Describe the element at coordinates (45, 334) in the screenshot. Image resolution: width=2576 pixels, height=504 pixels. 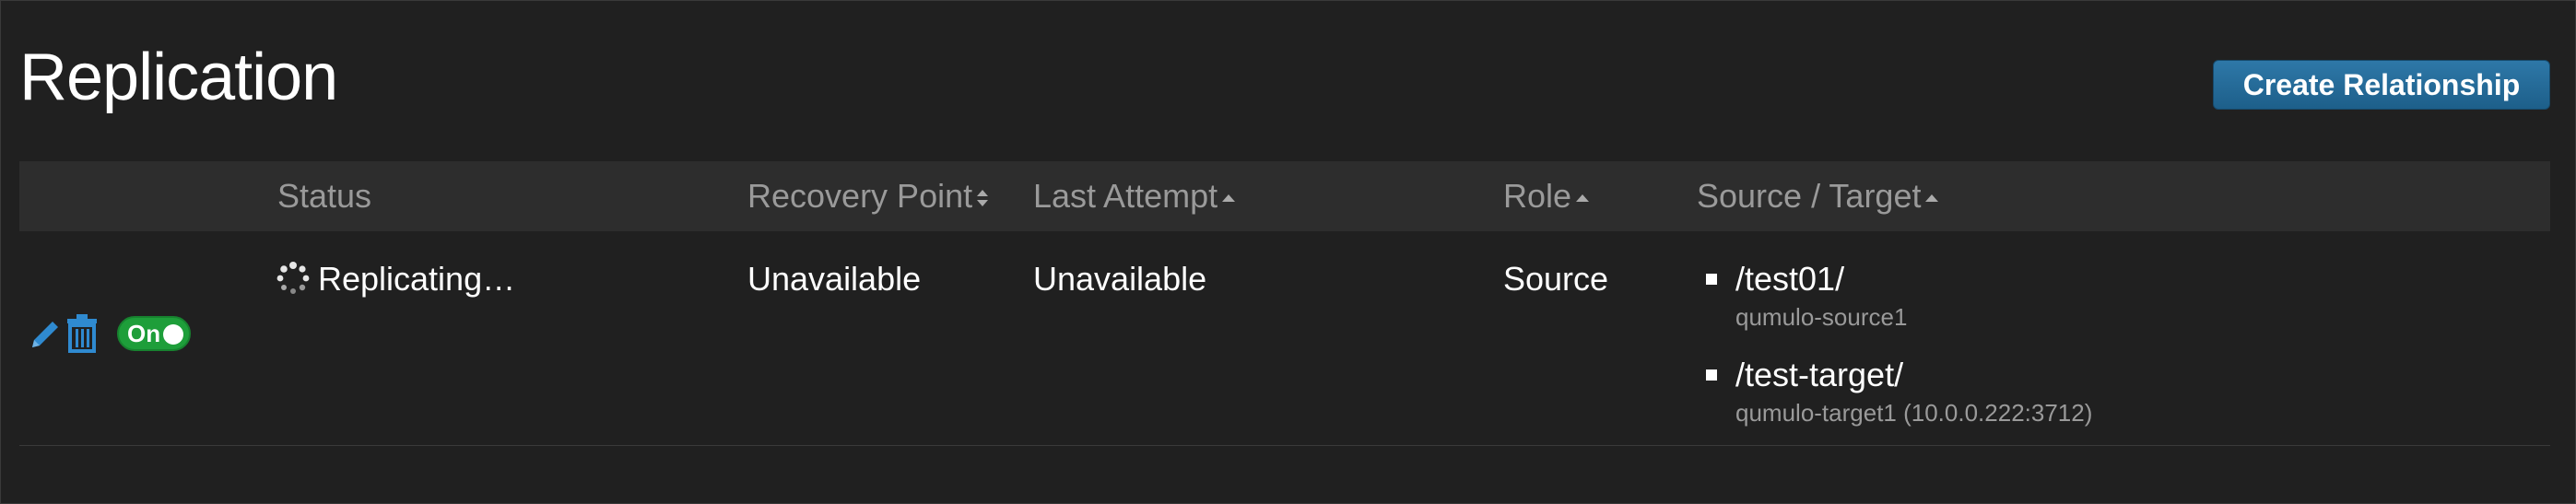
I see `pencil-icon` at that location.